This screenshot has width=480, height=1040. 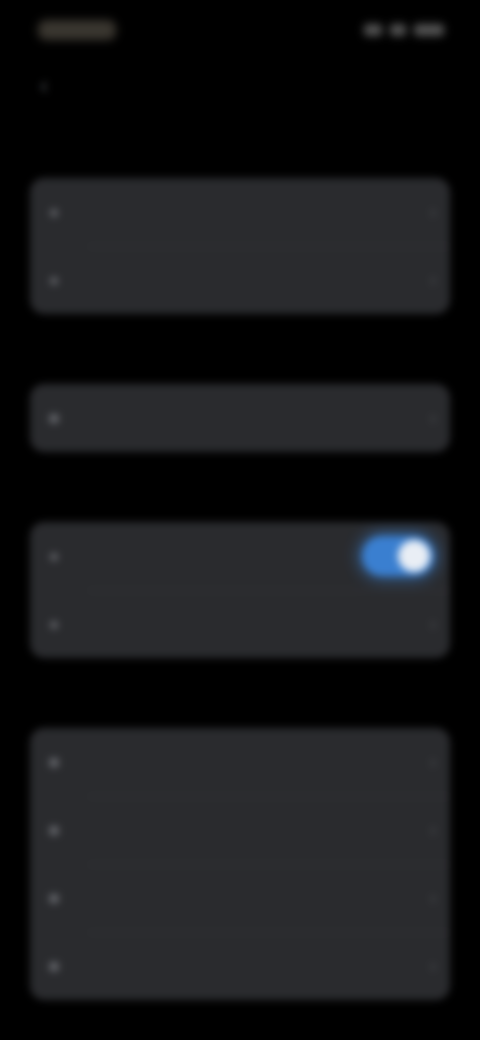 What do you see at coordinates (240, 88) in the screenshot?
I see `navigation-bar: ‹` at bounding box center [240, 88].